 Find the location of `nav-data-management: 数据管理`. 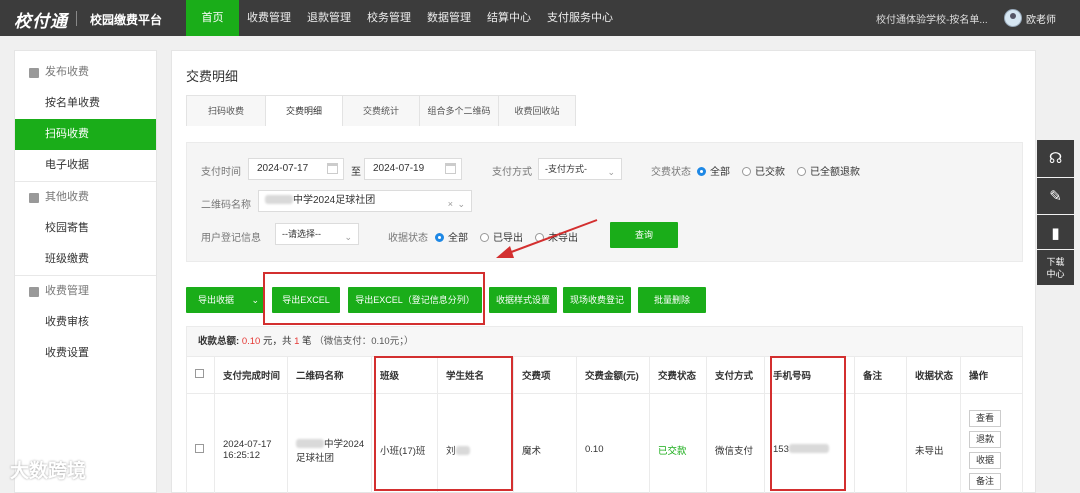

nav-data-management: 数据管理 is located at coordinates (449, 18).